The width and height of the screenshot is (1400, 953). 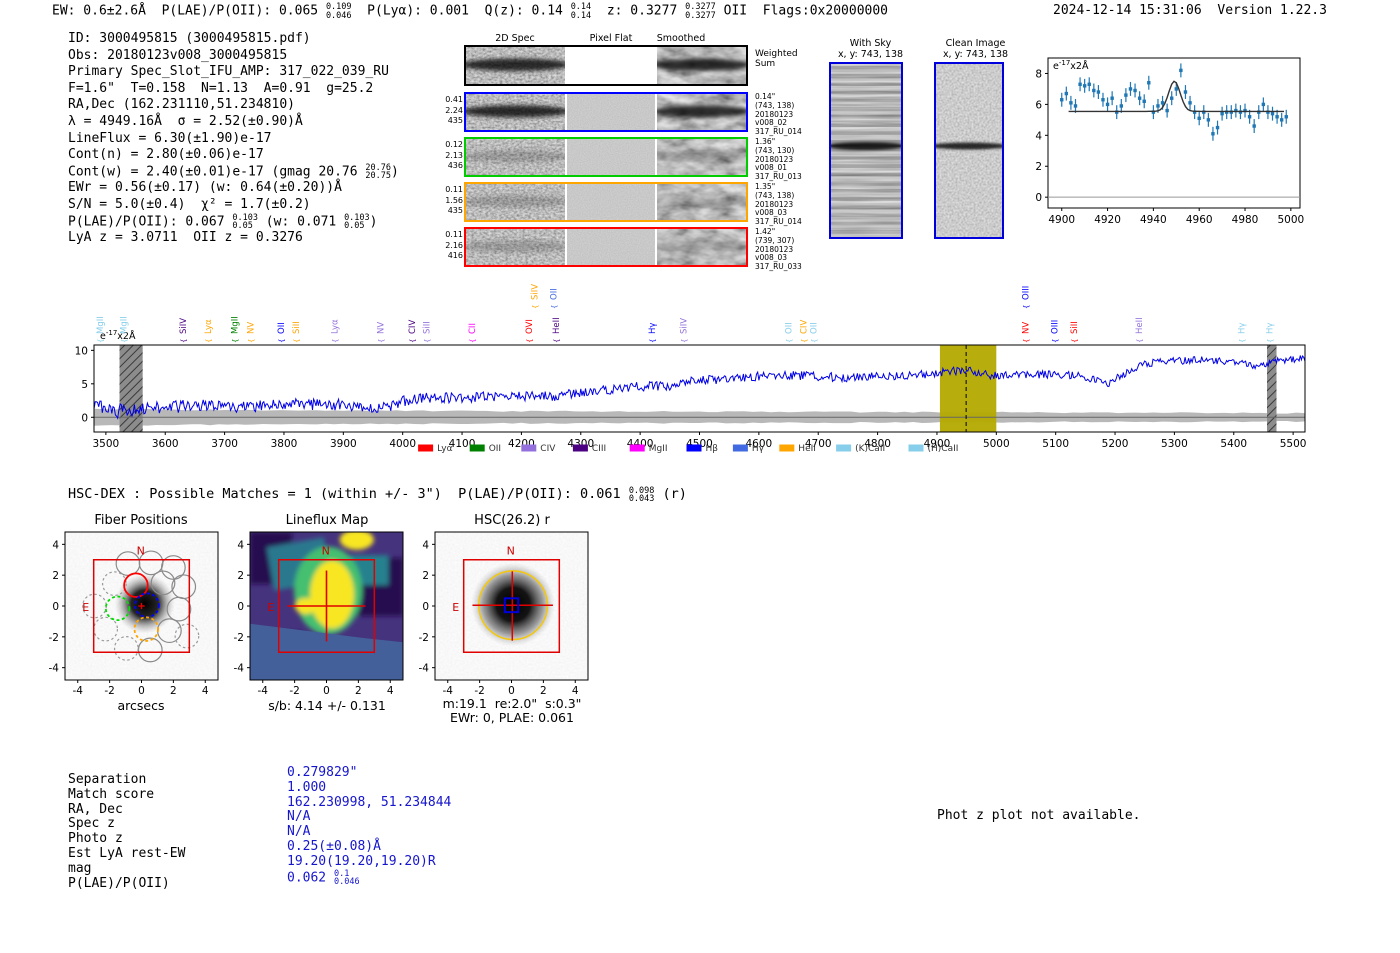 I want to click on line-label: HeII, so click(x=1140, y=325).